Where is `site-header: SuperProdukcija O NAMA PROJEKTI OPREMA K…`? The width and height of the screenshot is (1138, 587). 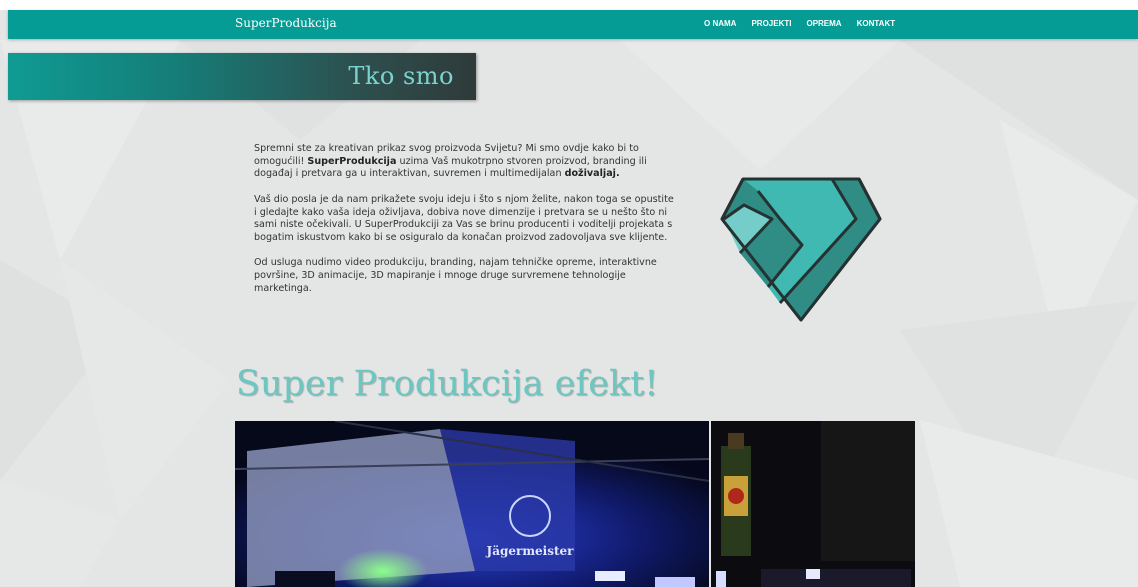 site-header: SuperProdukcija O NAMA PROJEKTI OPREMA K… is located at coordinates (573, 24).